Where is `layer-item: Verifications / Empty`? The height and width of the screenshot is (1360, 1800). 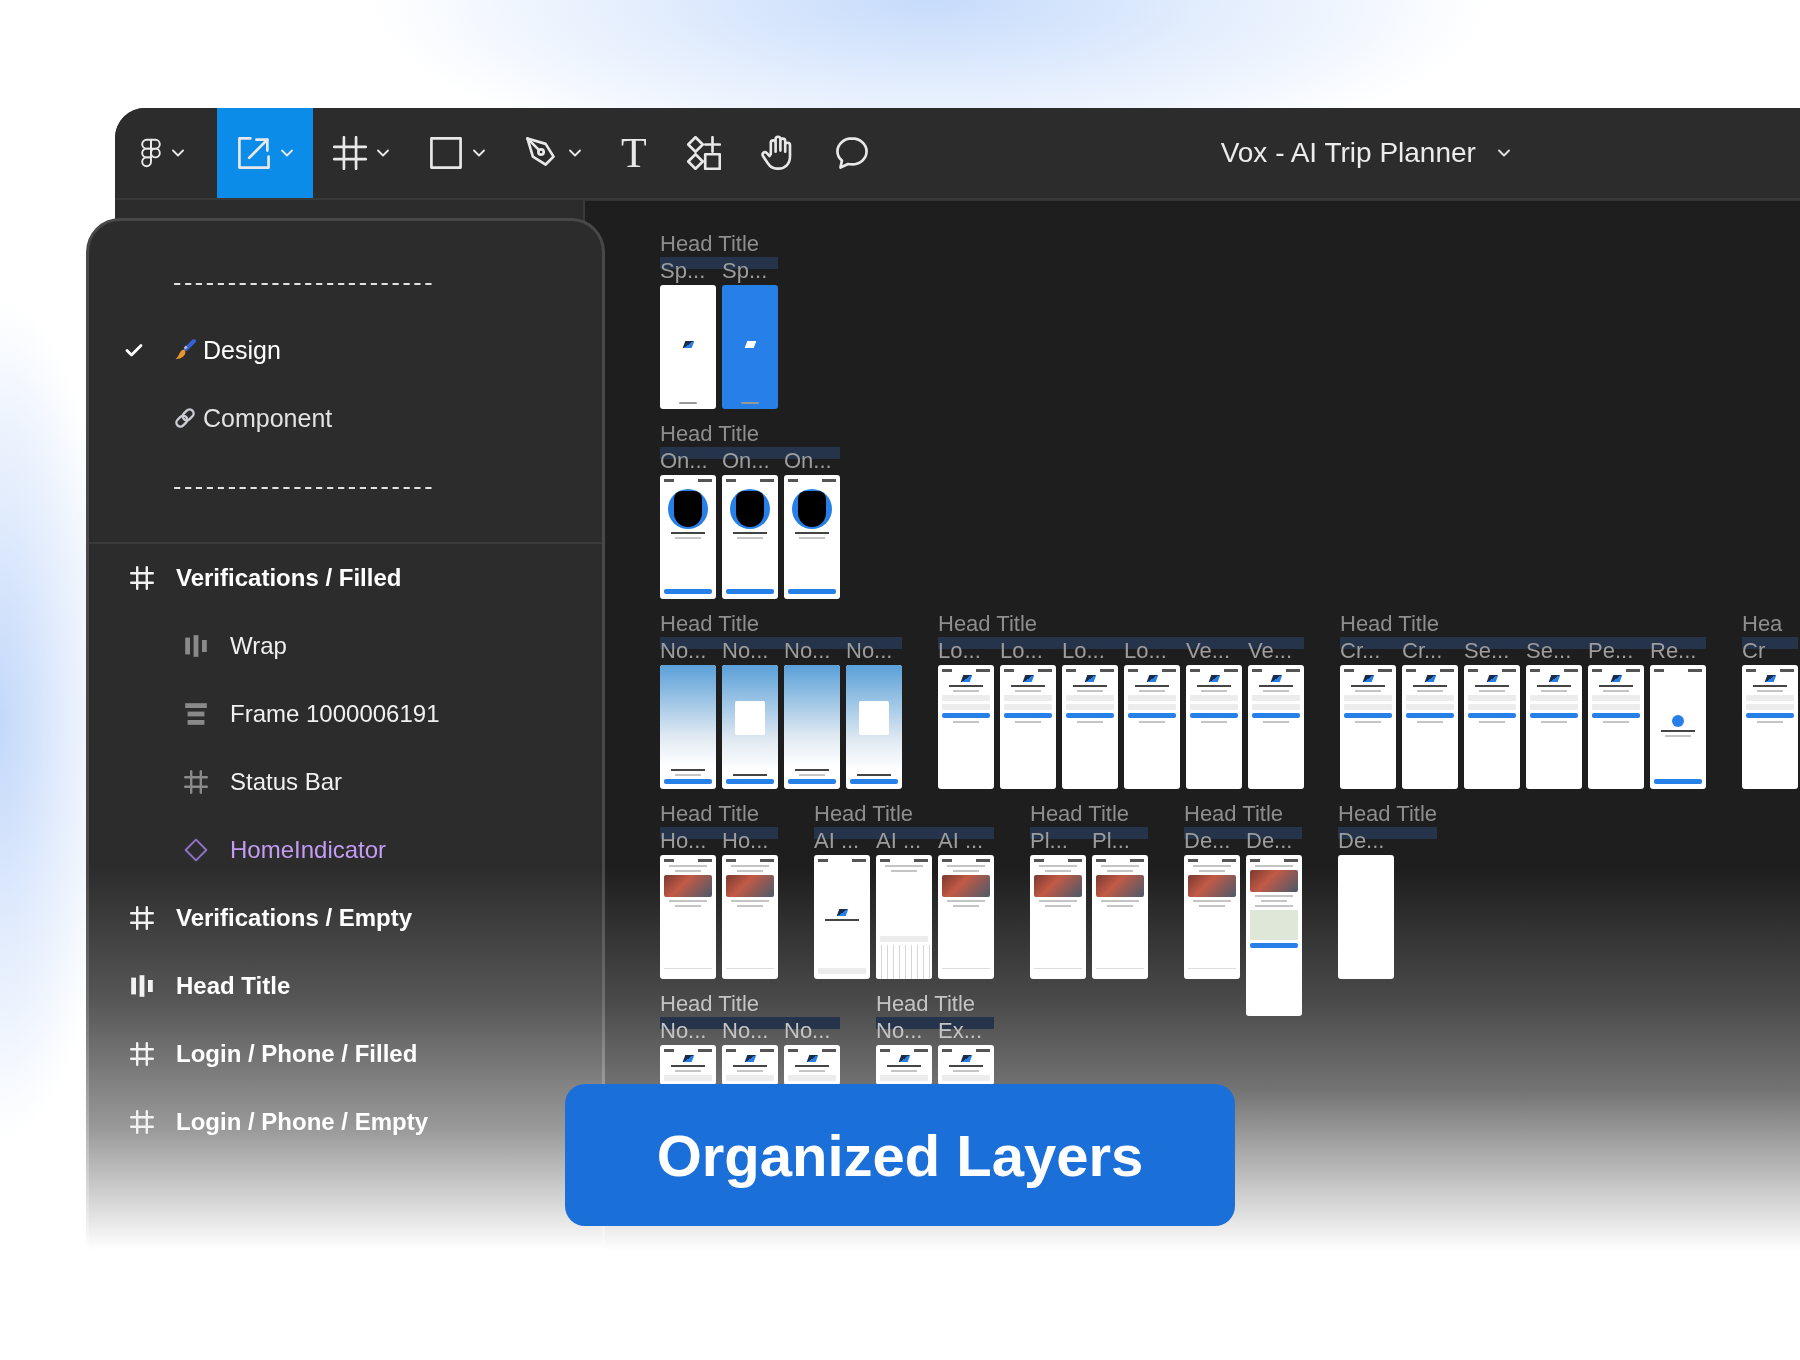 layer-item: Verifications / Empty is located at coordinates (271, 918).